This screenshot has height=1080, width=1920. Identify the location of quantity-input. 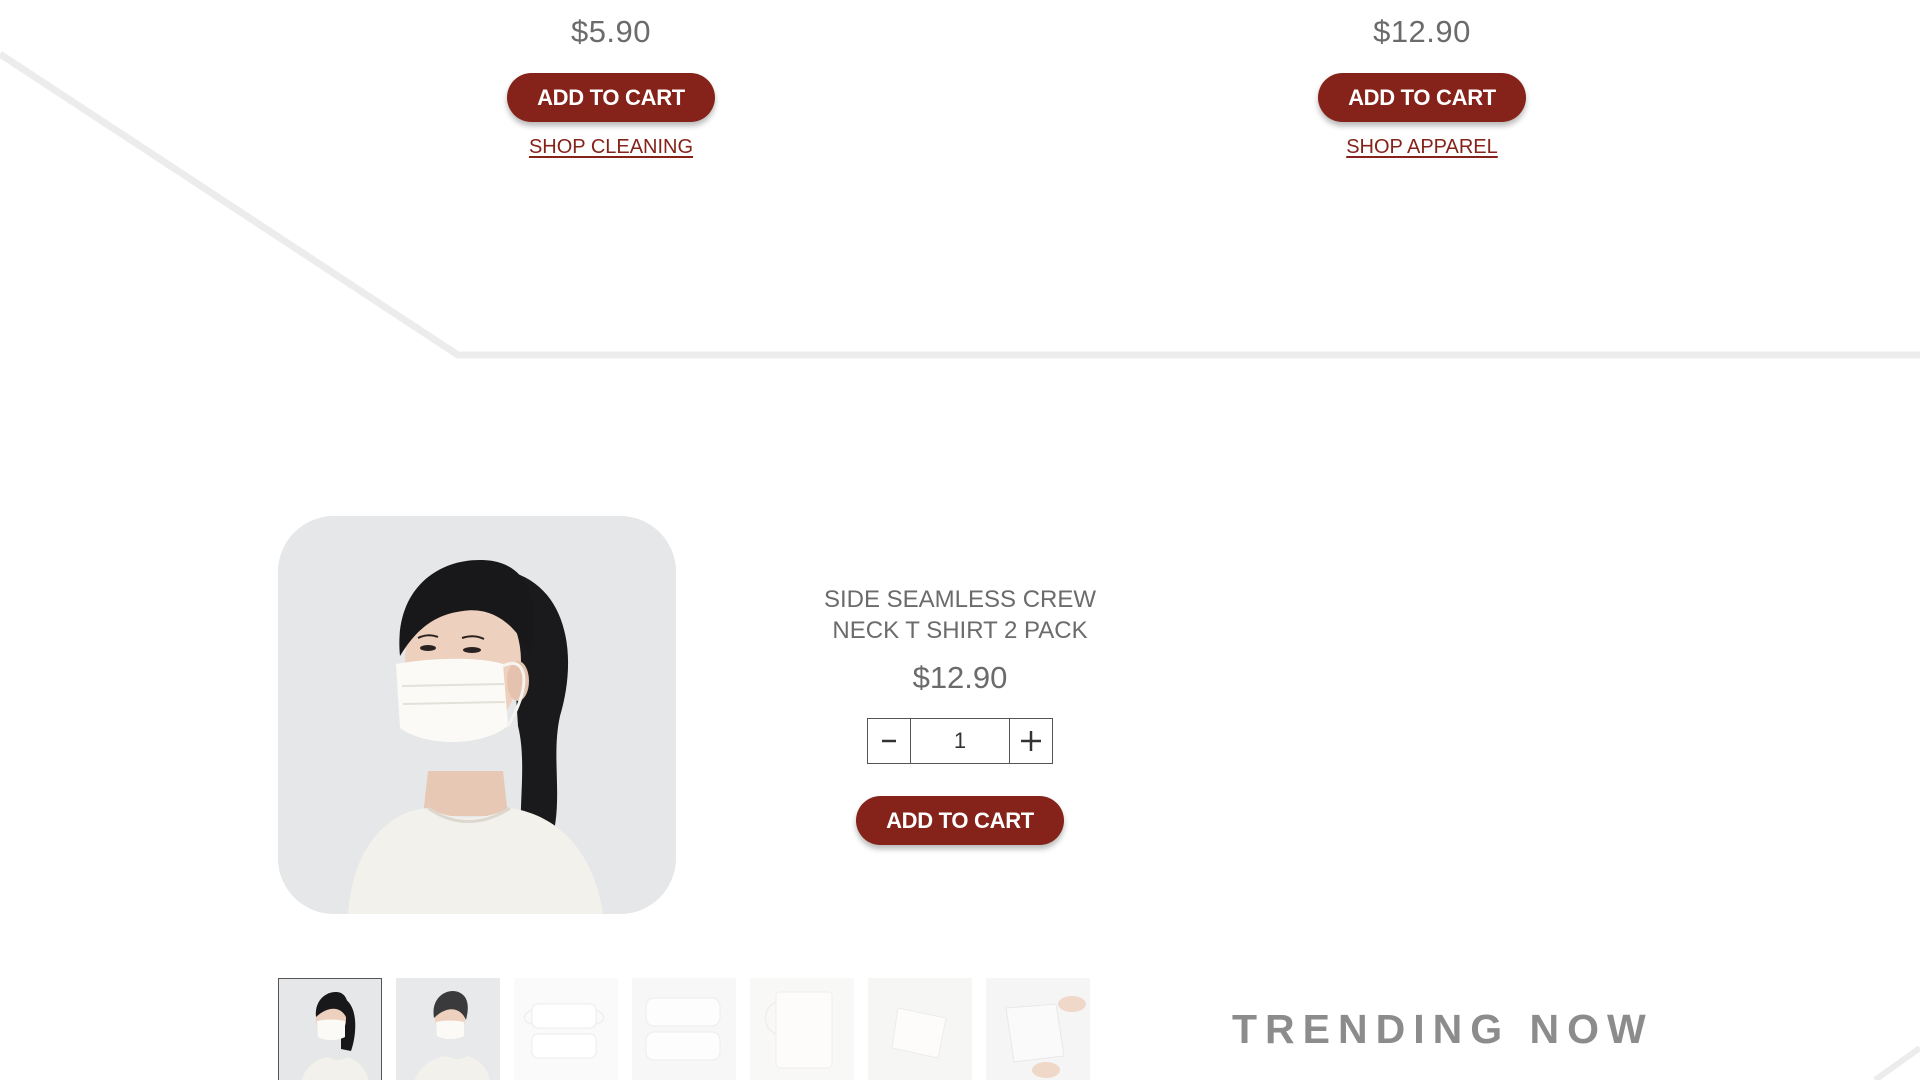
(960, 741).